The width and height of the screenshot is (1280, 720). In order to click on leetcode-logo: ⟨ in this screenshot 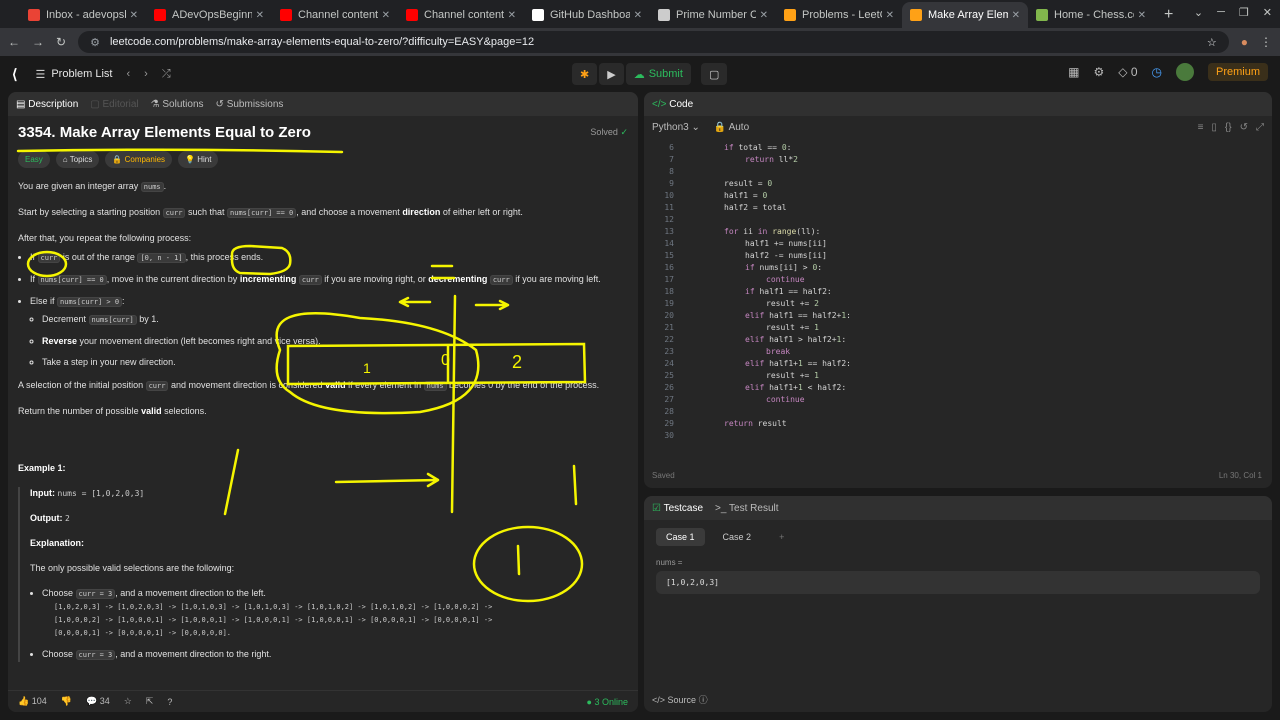, I will do `click(14, 74)`.